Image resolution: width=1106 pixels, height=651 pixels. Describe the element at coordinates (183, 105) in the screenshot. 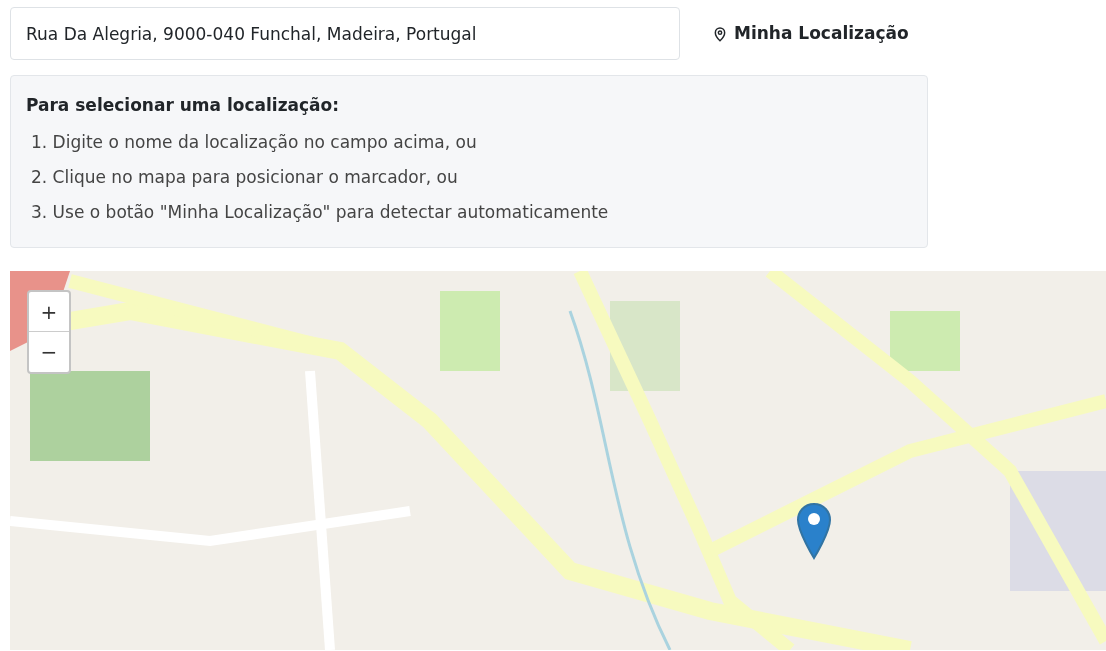

I see `instructions-title: Para selecionar uma localização:` at that location.